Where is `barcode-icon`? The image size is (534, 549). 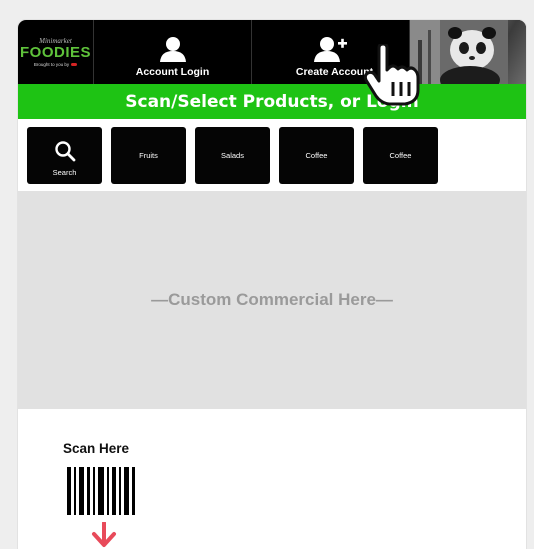 barcode-icon is located at coordinates (101, 491).